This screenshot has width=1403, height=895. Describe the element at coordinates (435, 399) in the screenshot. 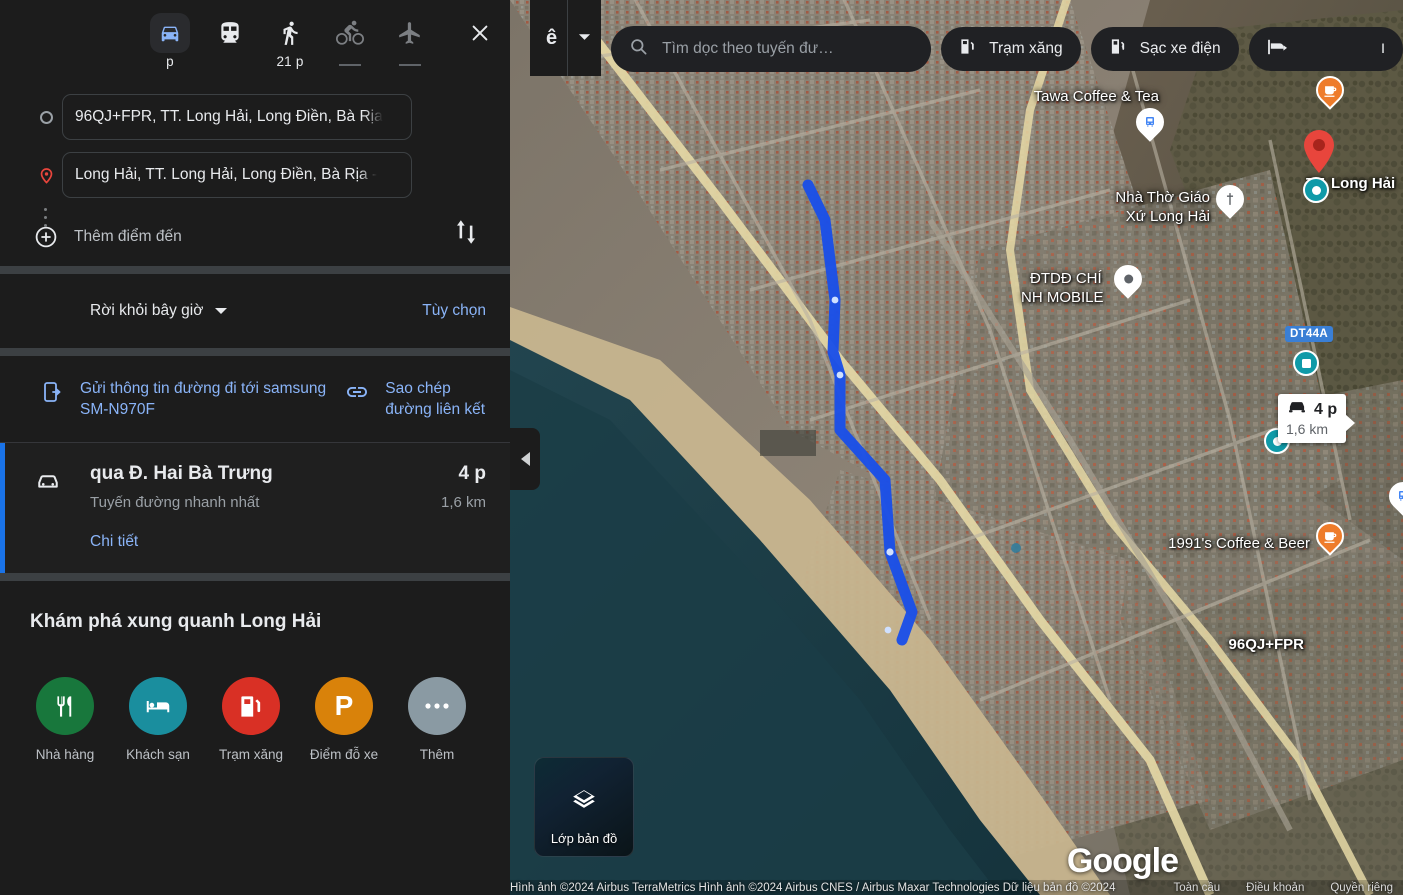

I see `copy-link-label: Sao chép đường liên kết` at that location.